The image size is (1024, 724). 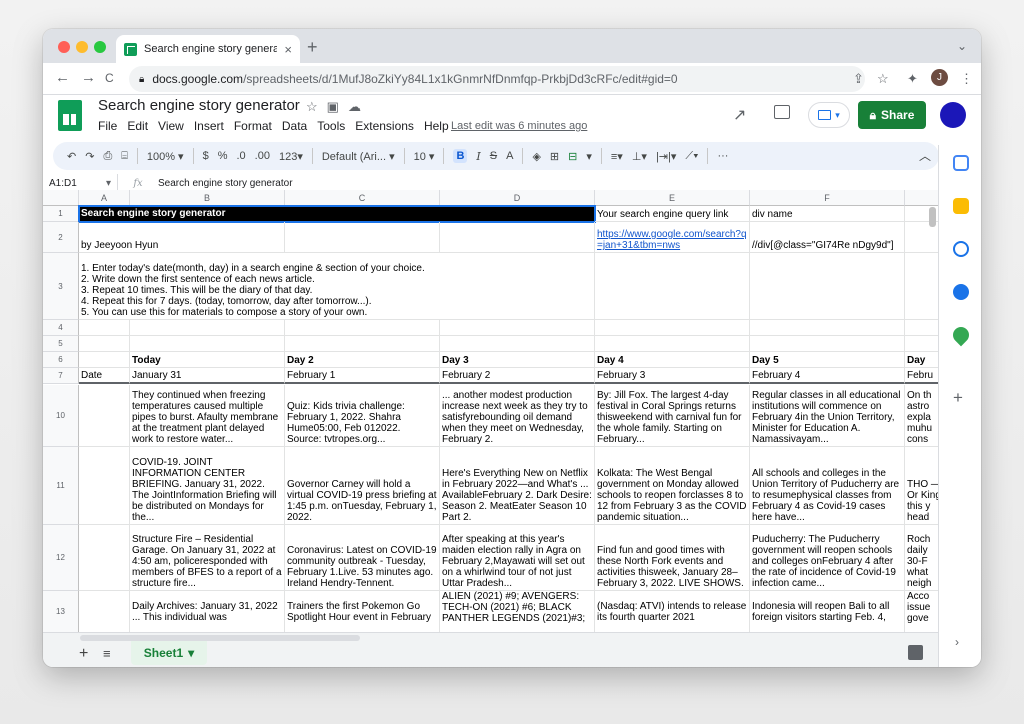 What do you see at coordinates (961, 249) in the screenshot?
I see `tasks-icon` at bounding box center [961, 249].